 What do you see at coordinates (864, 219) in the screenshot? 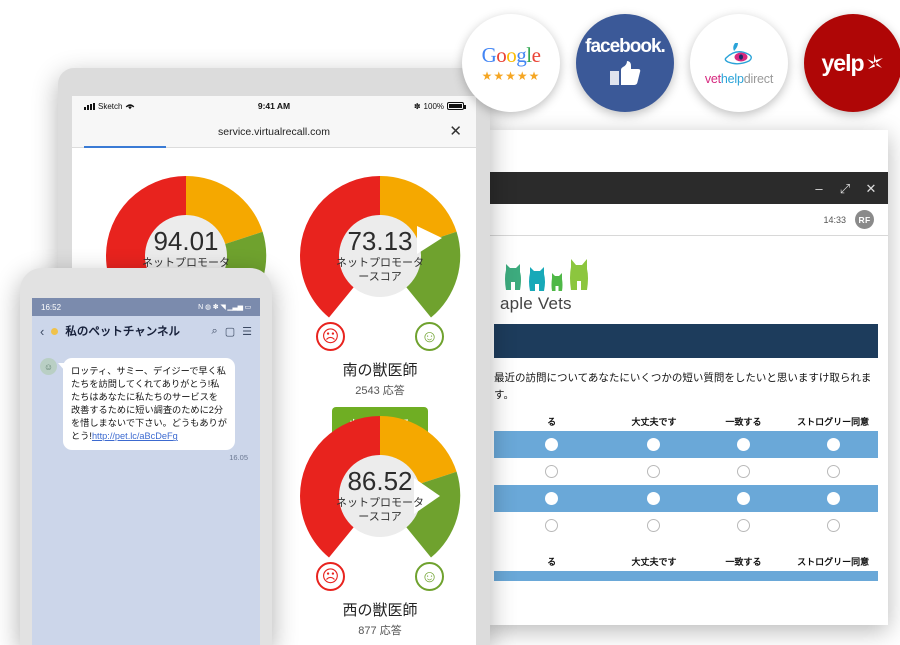
I see `avatar: RF` at bounding box center [864, 219].